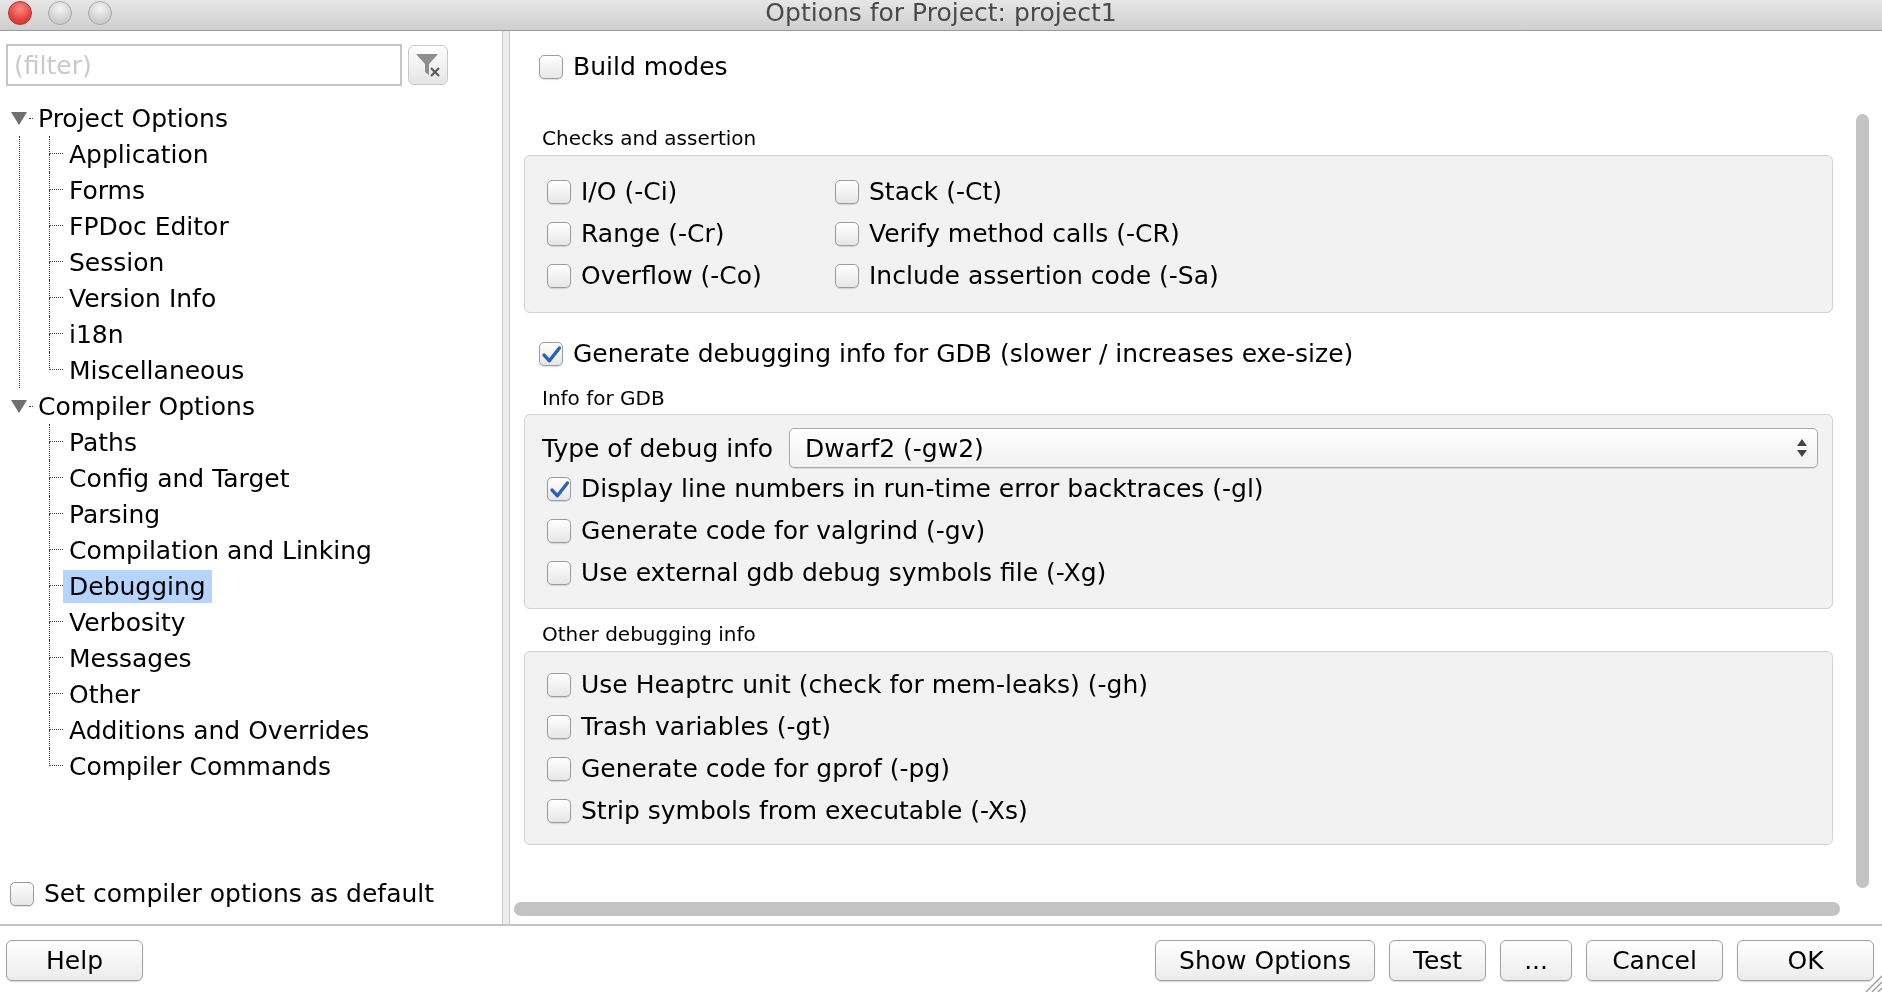 The height and width of the screenshot is (992, 1882). Describe the element at coordinates (157, 370) in the screenshot. I see `tree-item: Miscellaneous` at that location.